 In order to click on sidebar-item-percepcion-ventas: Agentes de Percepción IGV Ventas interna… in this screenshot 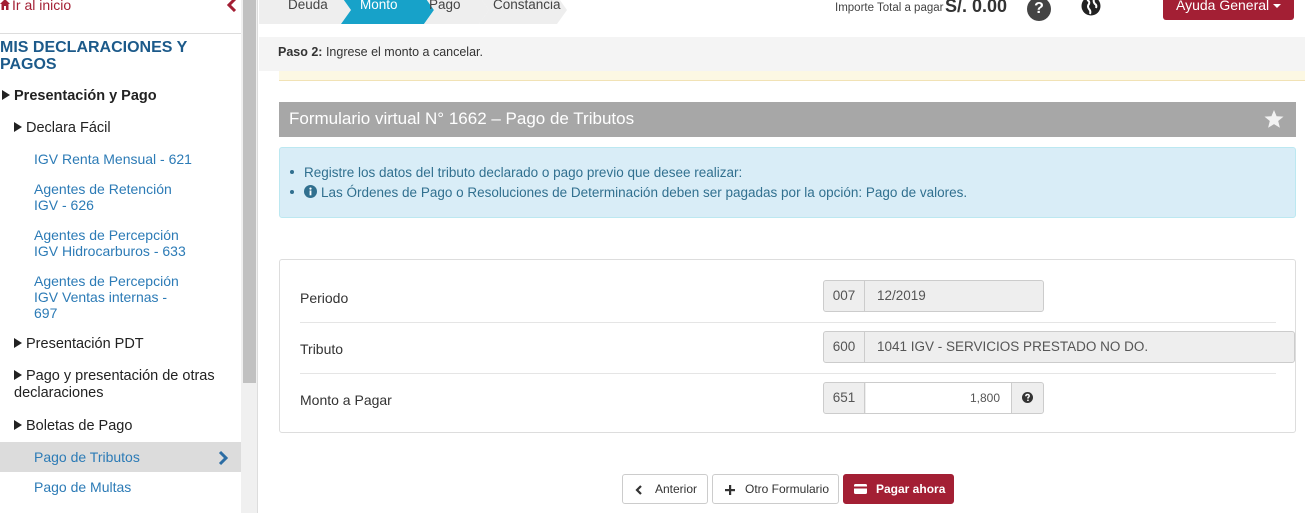, I will do `click(109, 297)`.